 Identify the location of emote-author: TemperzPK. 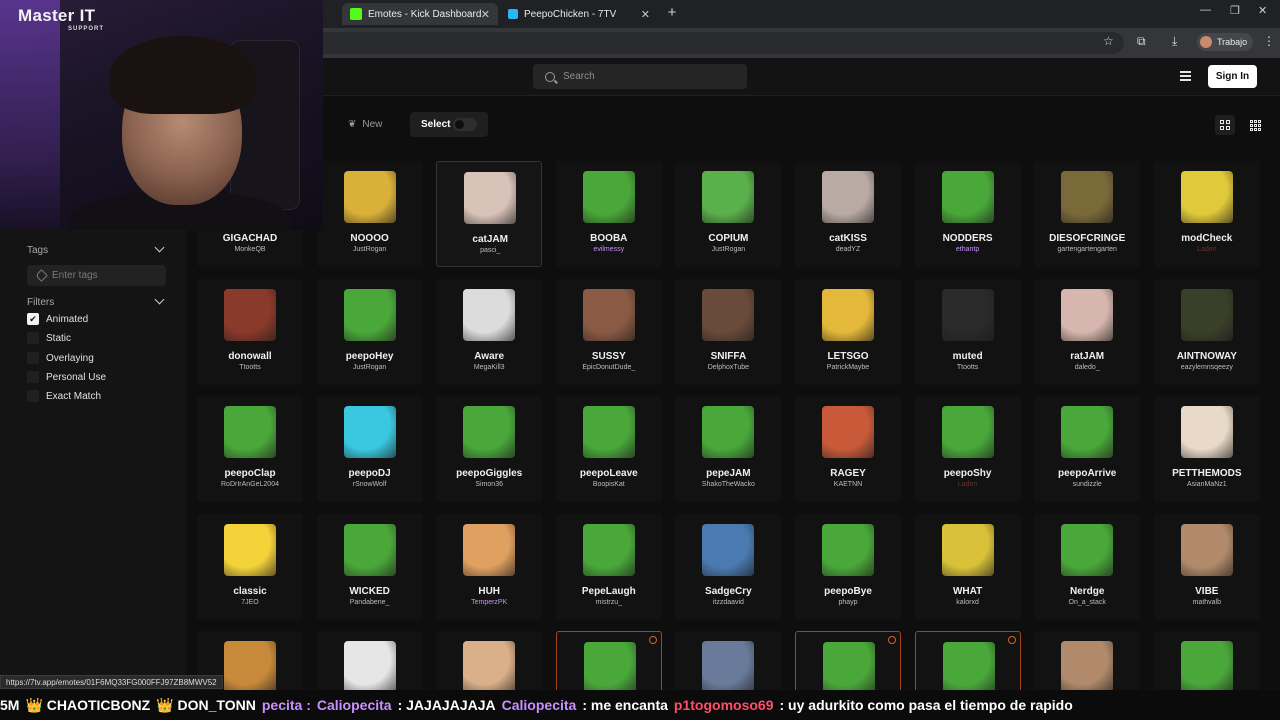
(489, 602).